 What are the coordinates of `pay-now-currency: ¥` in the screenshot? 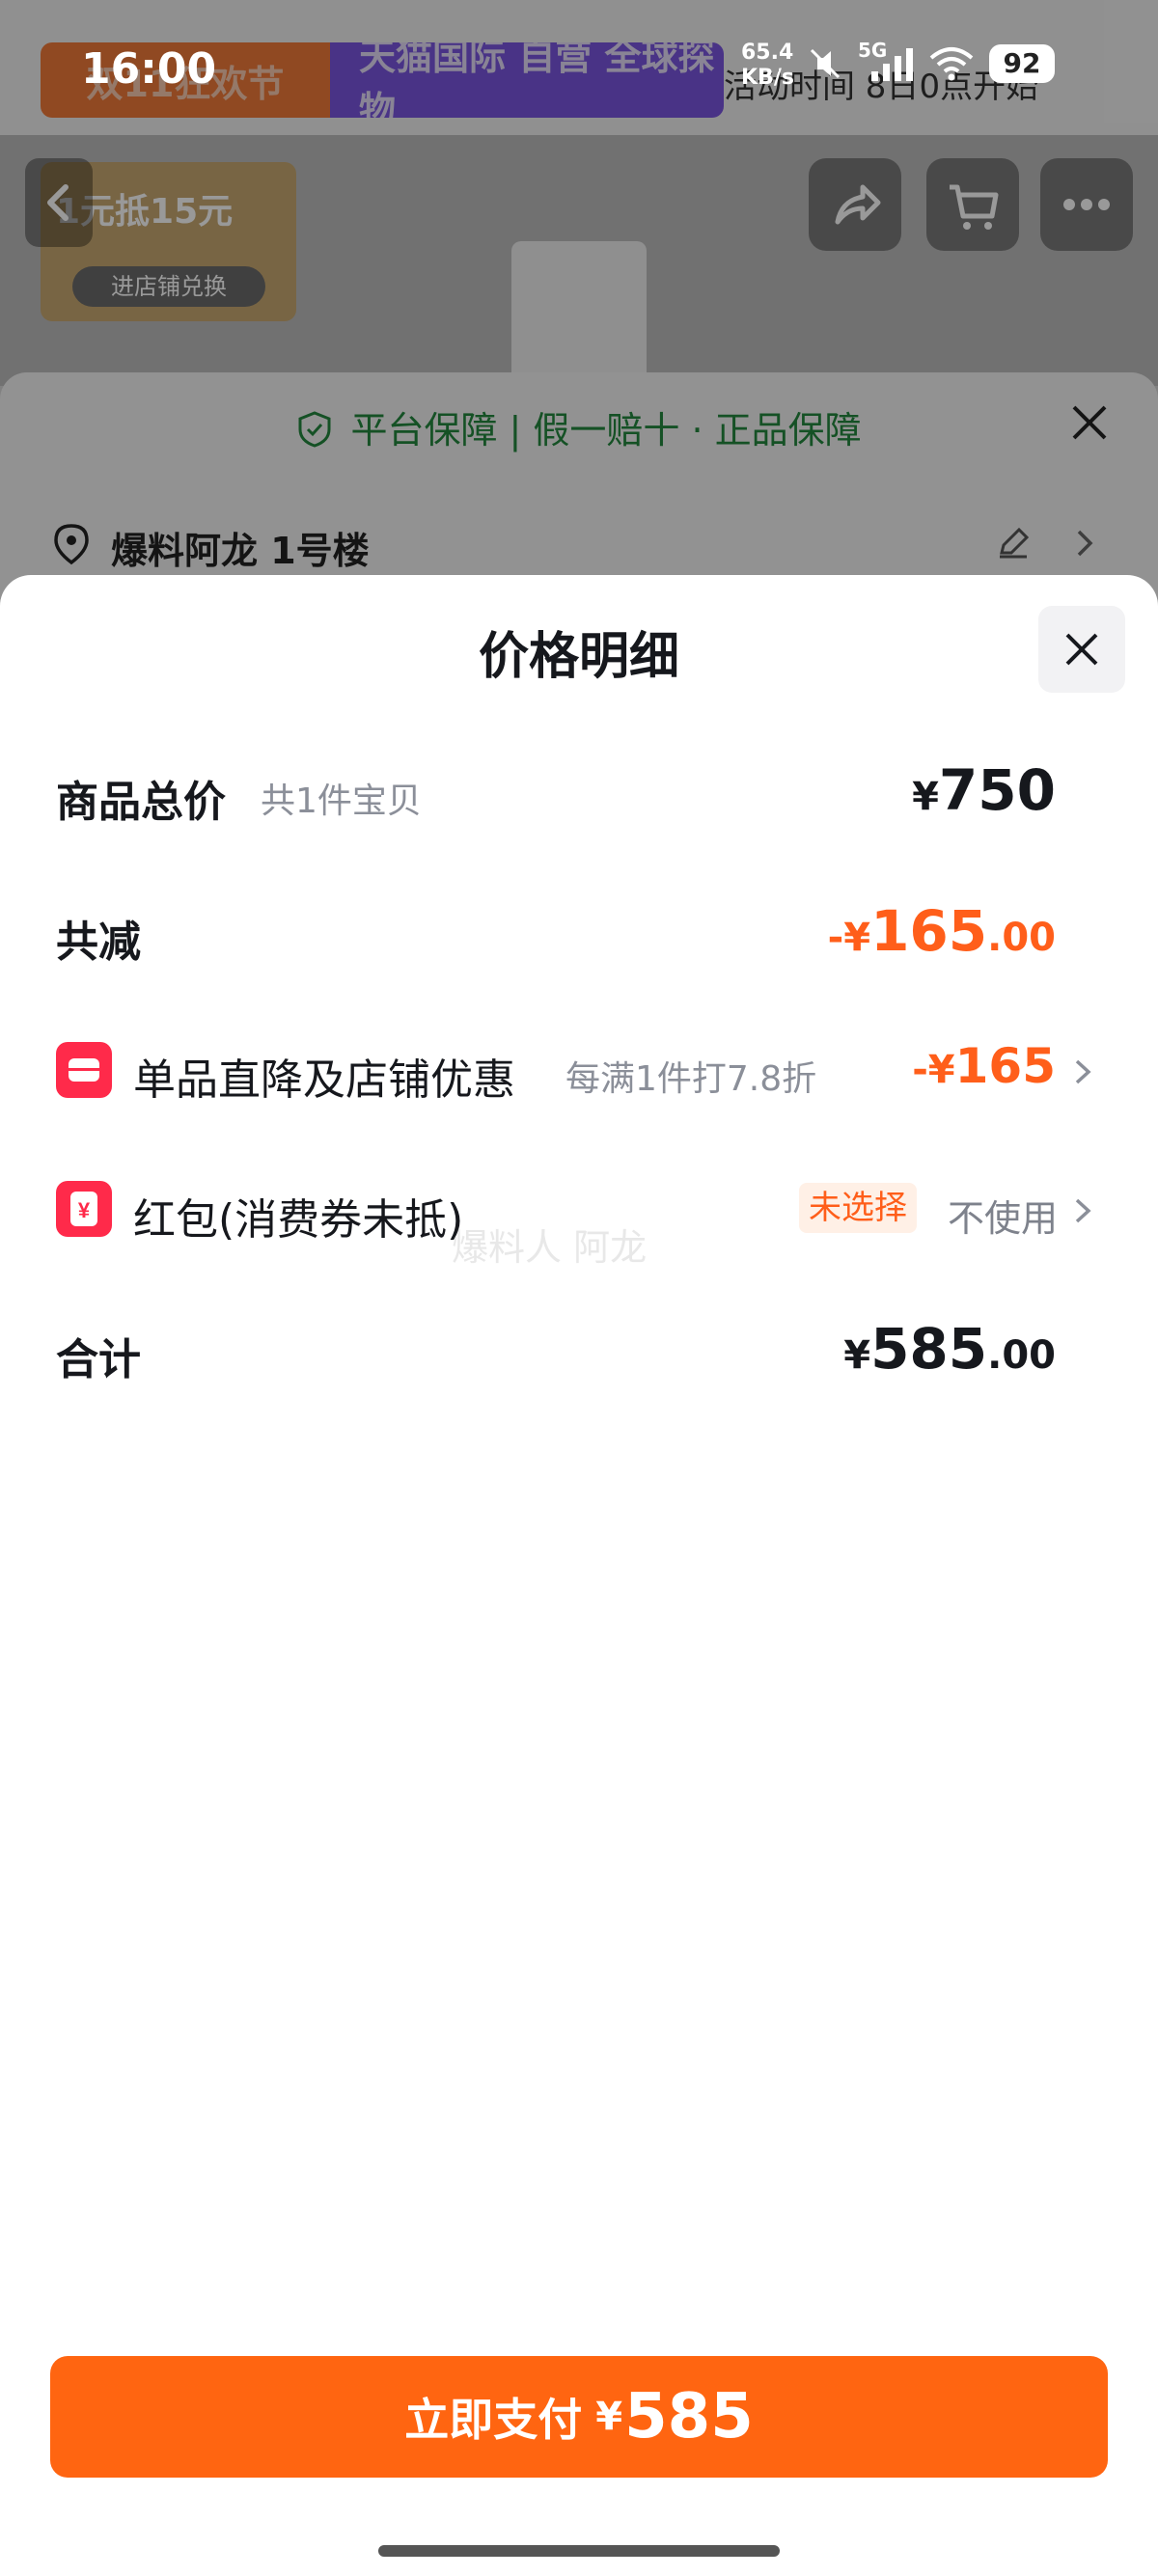 It's located at (609, 2417).